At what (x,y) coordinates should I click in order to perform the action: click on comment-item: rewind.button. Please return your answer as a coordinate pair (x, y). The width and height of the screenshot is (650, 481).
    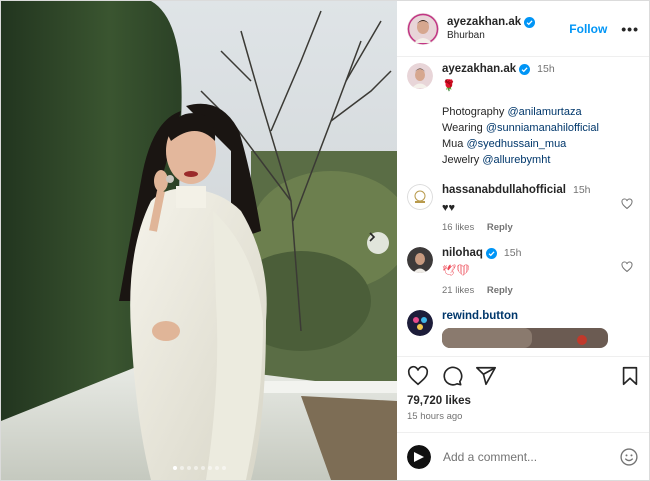
    Looking at the image, I should click on (523, 329).